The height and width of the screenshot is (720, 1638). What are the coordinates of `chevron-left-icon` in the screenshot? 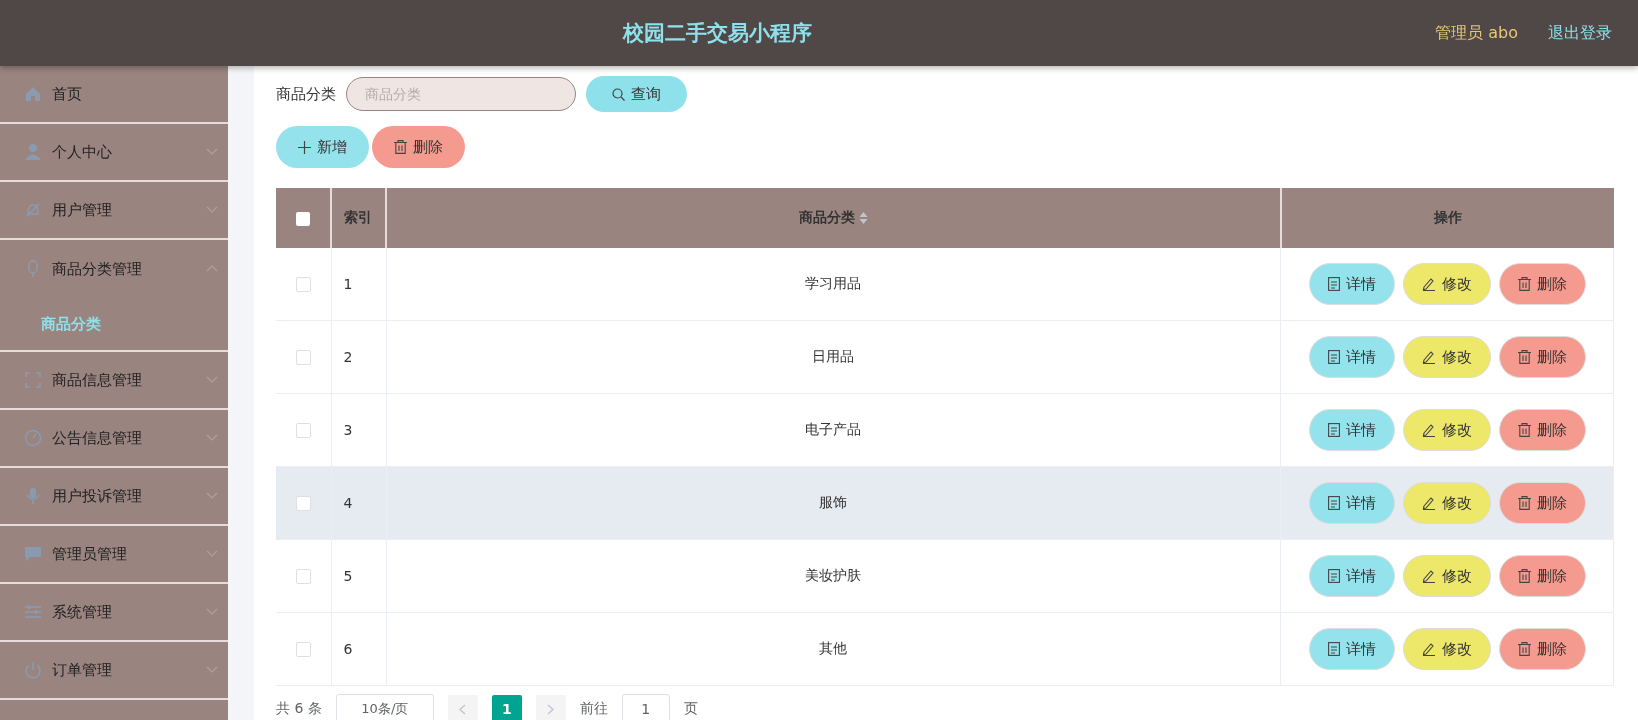 It's located at (463, 709).